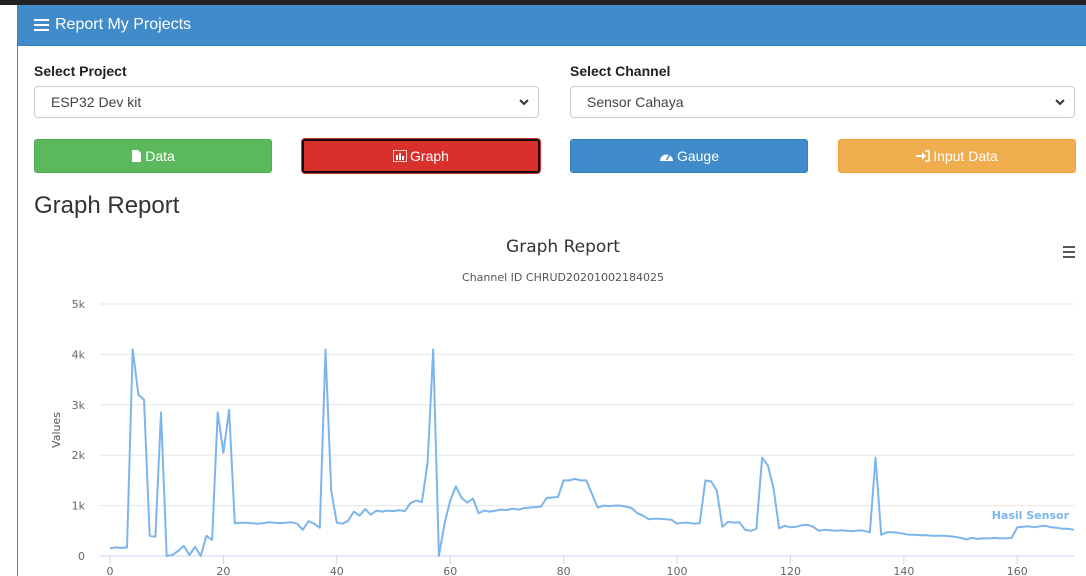  I want to click on x-tick-label: 0, so click(110, 570).